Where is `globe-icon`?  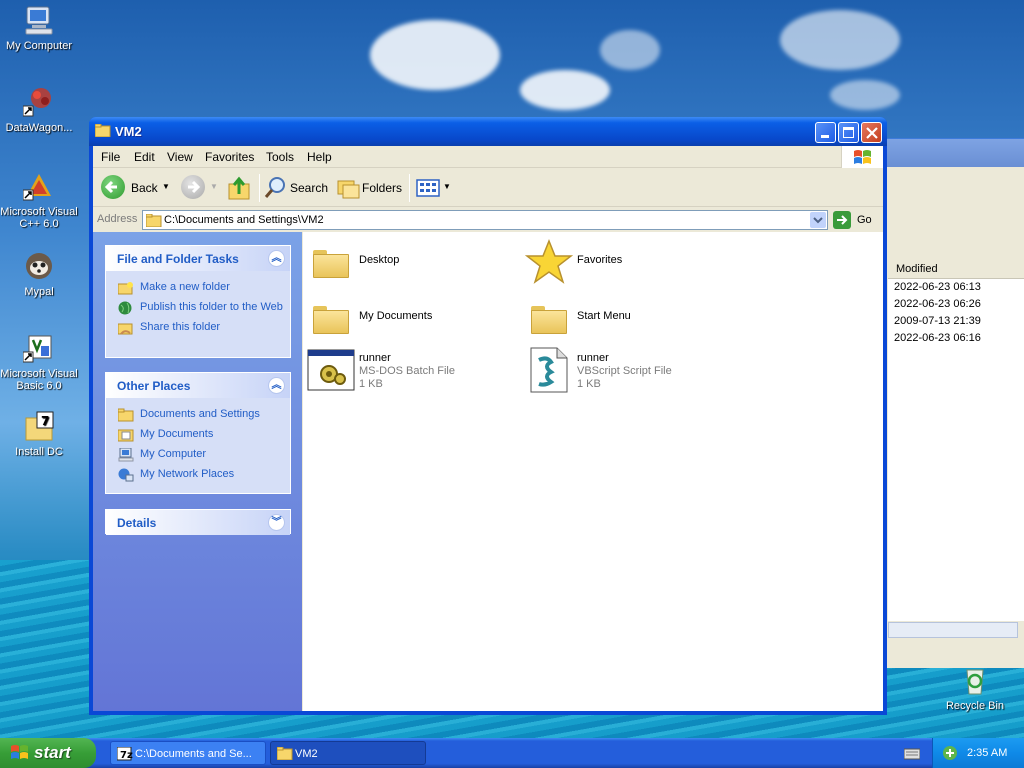 globe-icon is located at coordinates (126, 308).